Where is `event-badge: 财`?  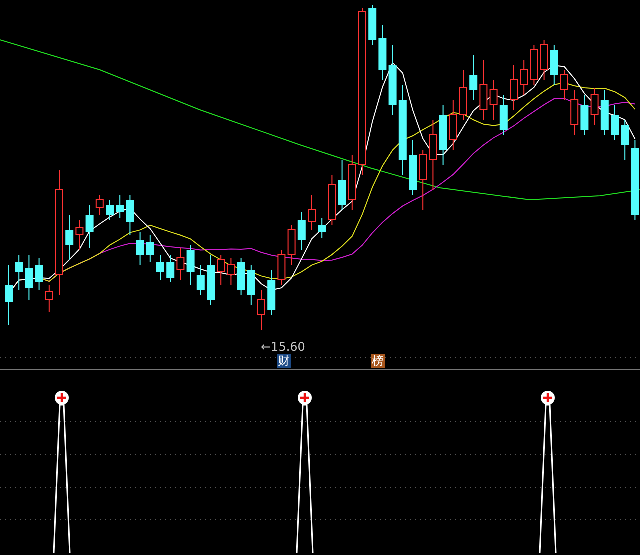
event-badge: 财 is located at coordinates (284, 361).